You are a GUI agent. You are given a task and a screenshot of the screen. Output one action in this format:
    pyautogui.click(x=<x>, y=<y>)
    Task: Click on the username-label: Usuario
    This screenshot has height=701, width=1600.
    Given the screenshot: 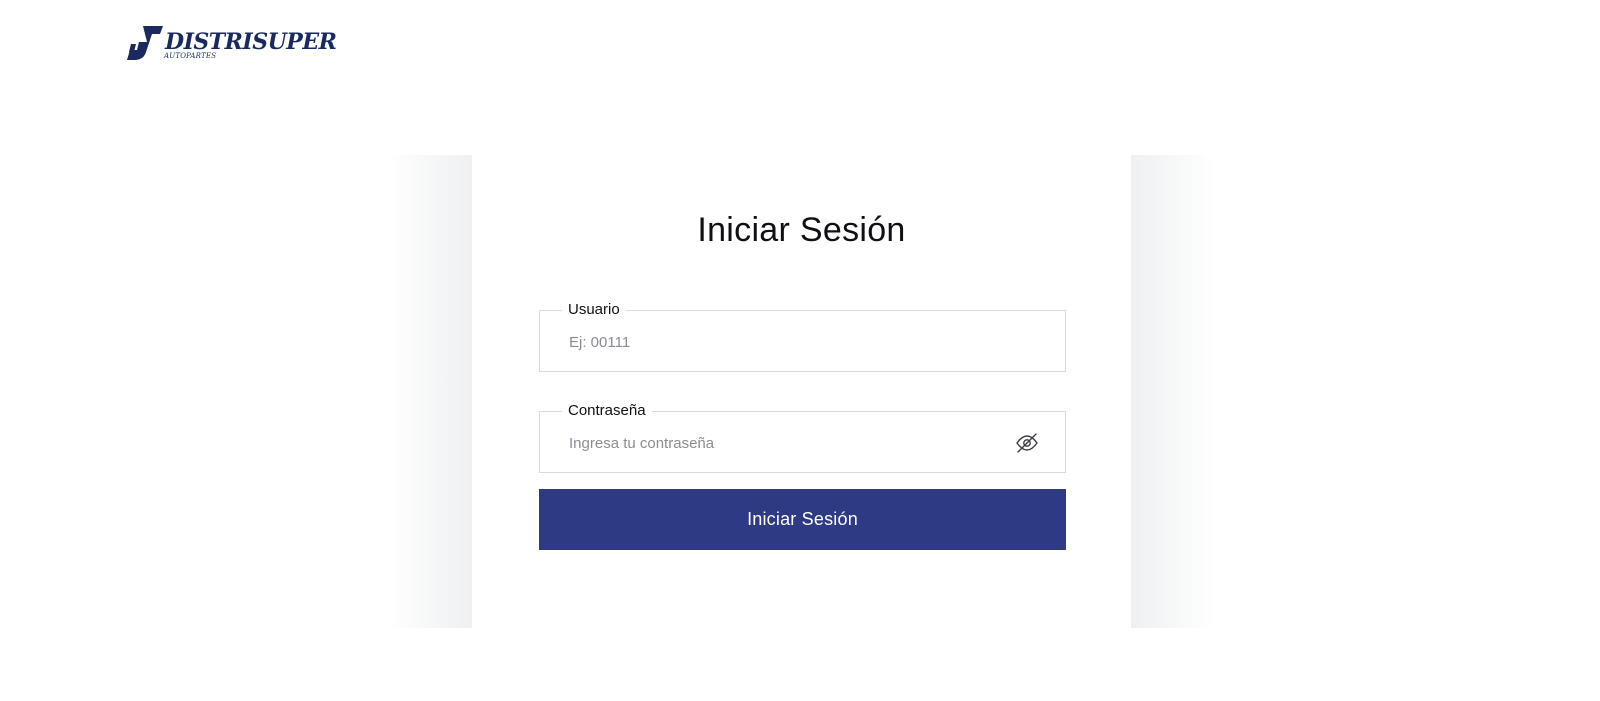 What is the action you would take?
    pyautogui.click(x=594, y=310)
    